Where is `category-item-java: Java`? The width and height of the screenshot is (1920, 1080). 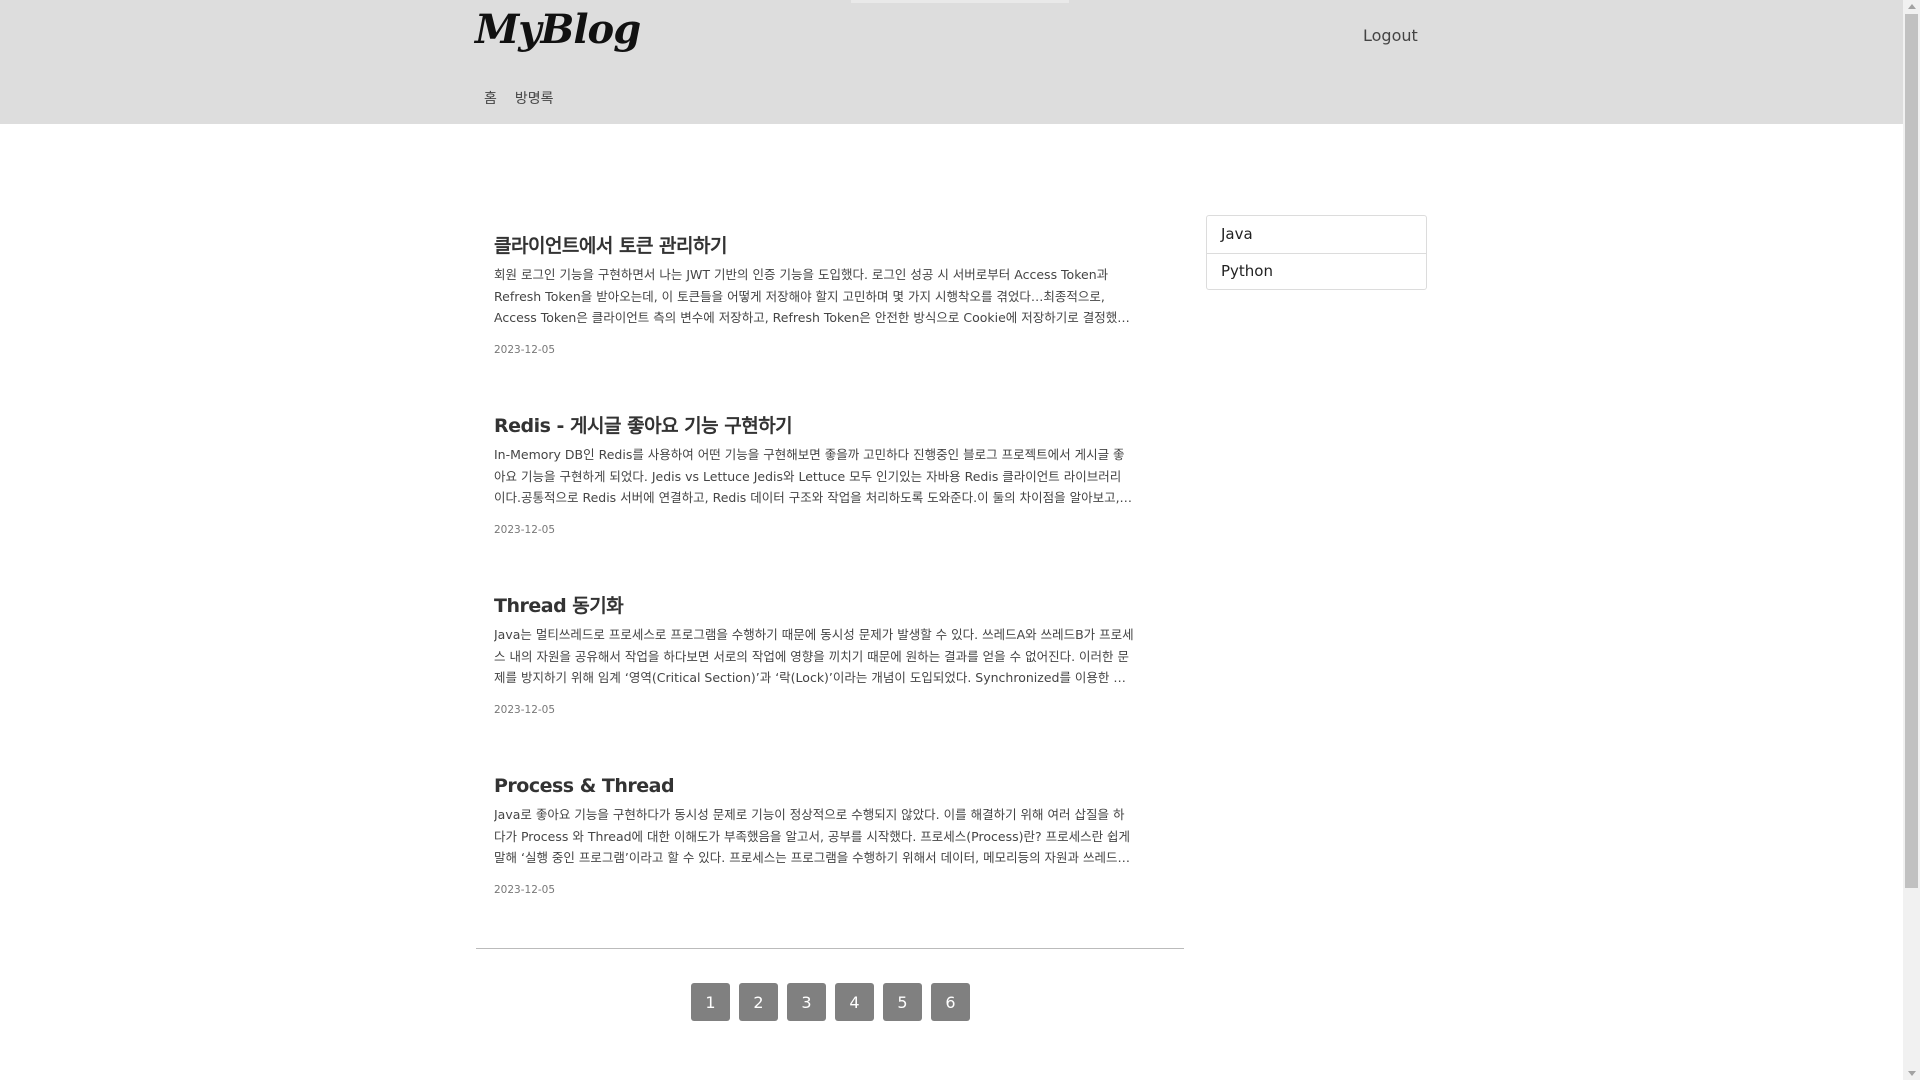 category-item-java: Java is located at coordinates (1316, 234).